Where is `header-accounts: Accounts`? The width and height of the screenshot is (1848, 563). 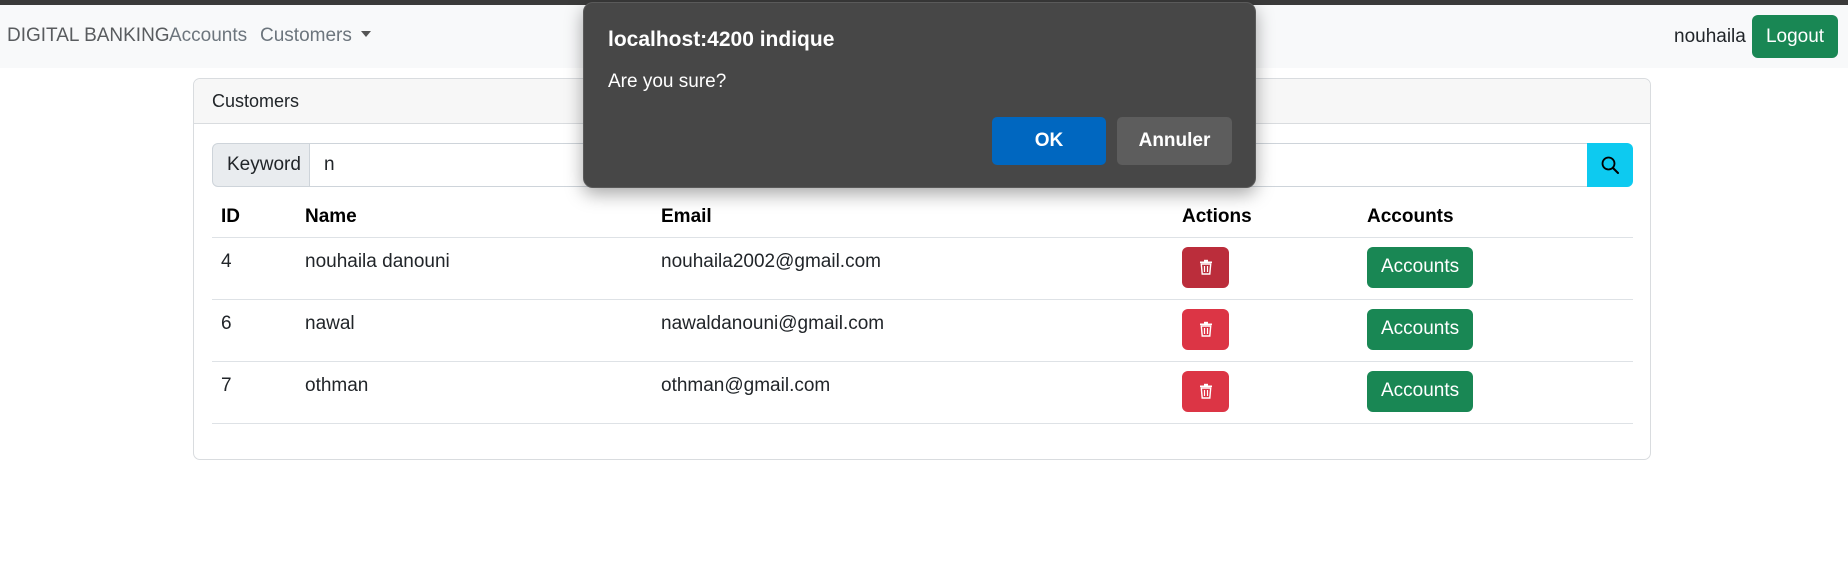 header-accounts: Accounts is located at coordinates (1495, 217).